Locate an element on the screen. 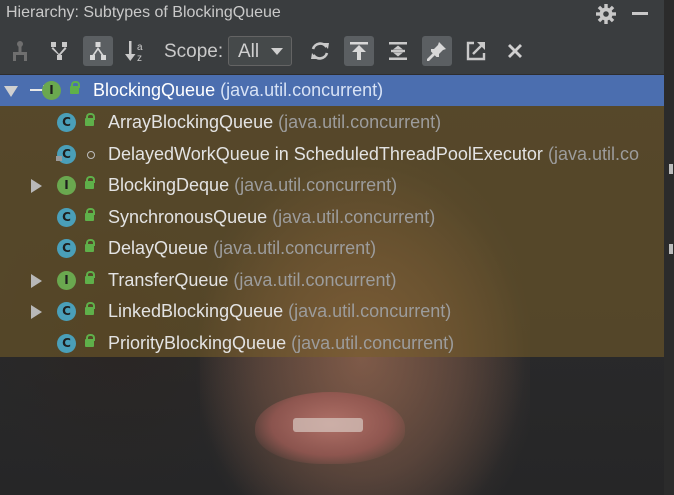 The image size is (674, 495). package-private-icon is located at coordinates (91, 155).